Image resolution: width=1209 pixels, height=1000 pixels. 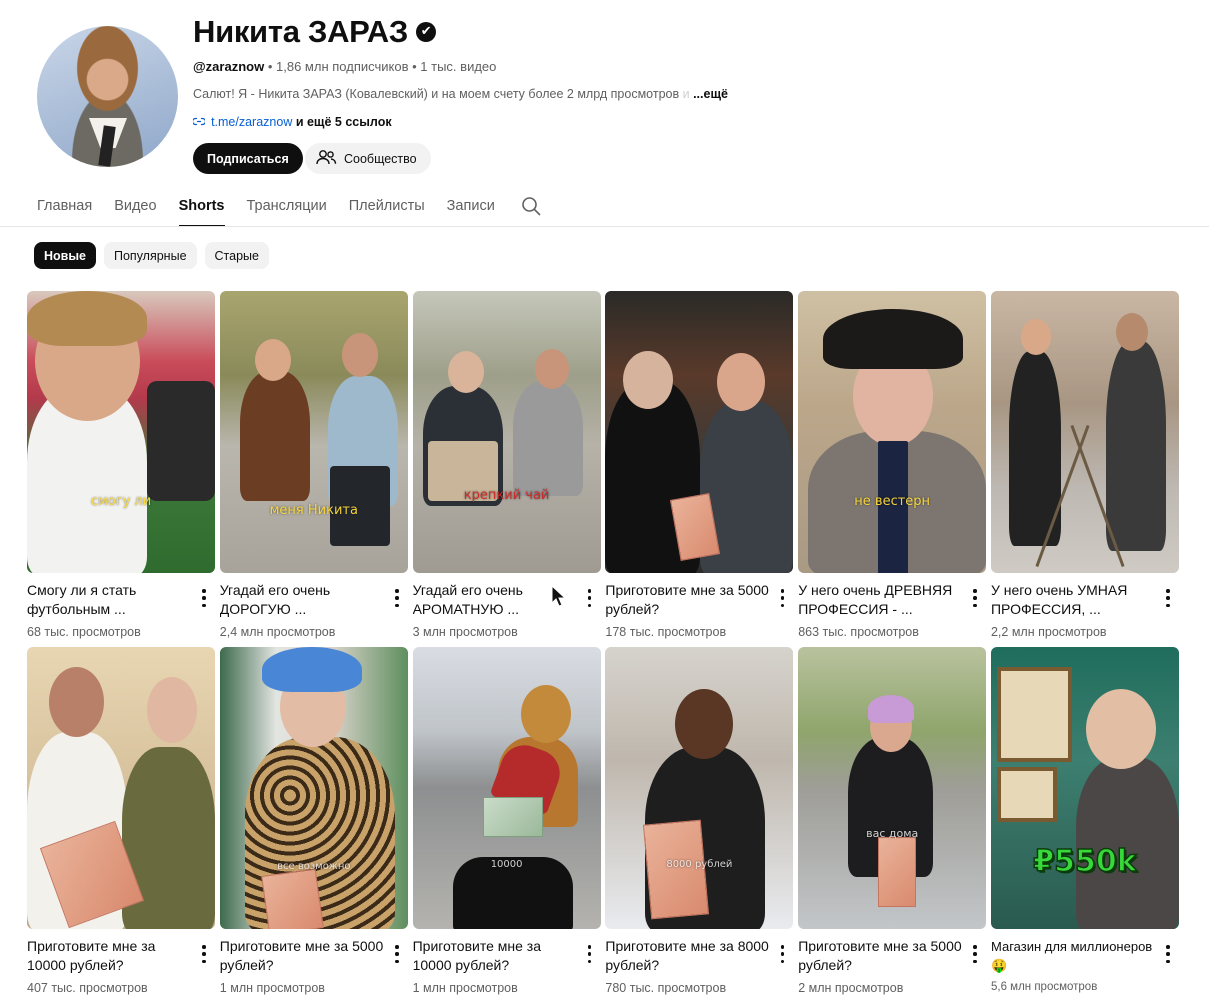 I want to click on subscriber-count: 1,86 млн подписчиков, so click(x=342, y=66).